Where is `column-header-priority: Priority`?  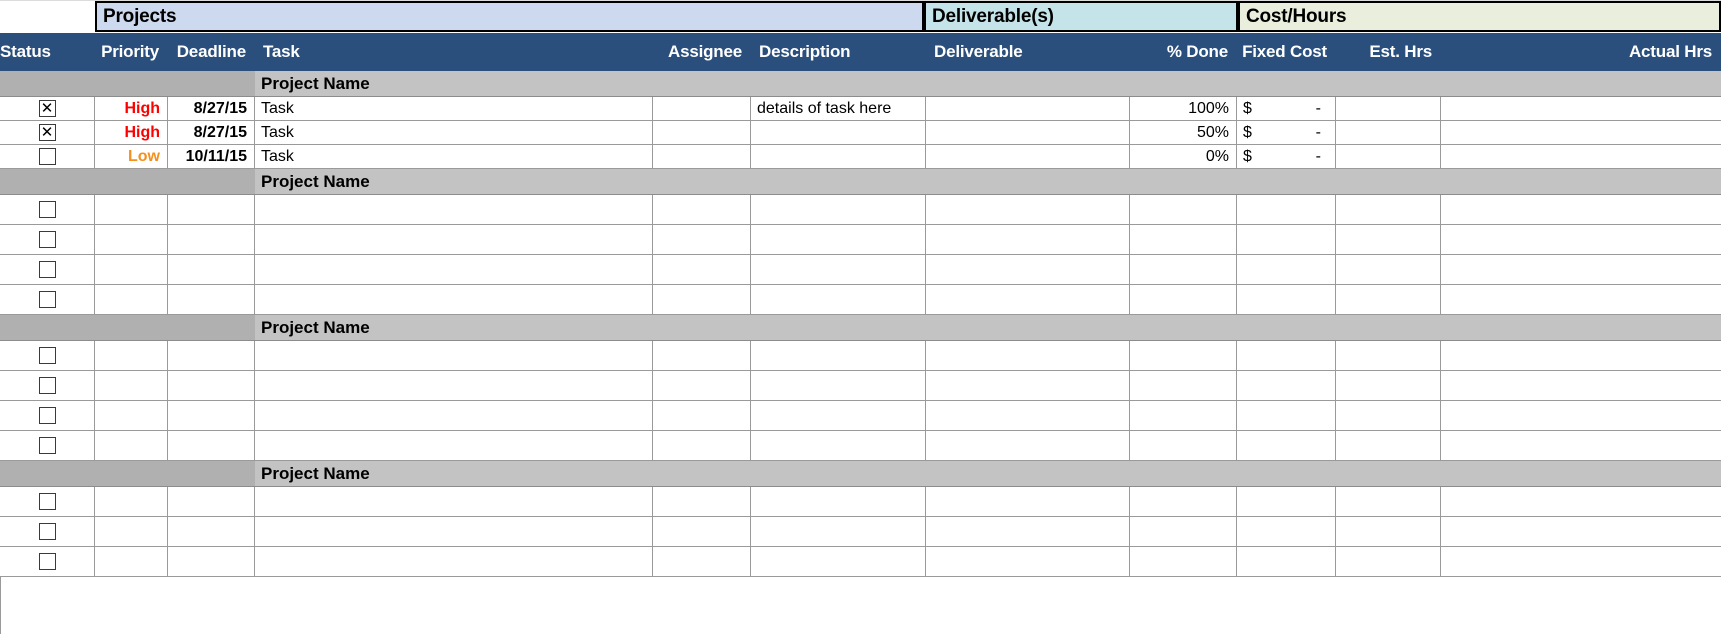 column-header-priority: Priority is located at coordinates (131, 52).